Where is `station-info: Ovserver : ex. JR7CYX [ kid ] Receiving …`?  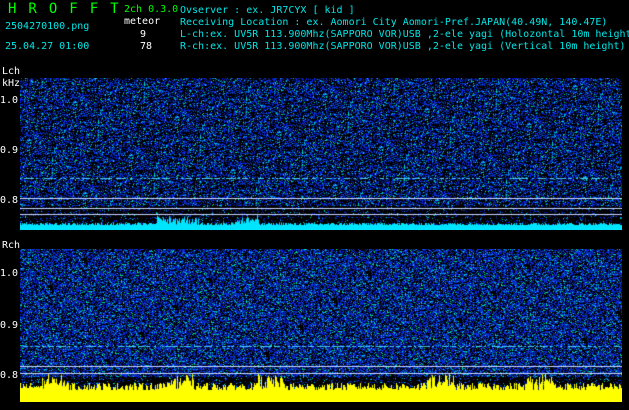 station-info: Ovserver : ex. JR7CYX [ kid ] Receiving … is located at coordinates (404, 29).